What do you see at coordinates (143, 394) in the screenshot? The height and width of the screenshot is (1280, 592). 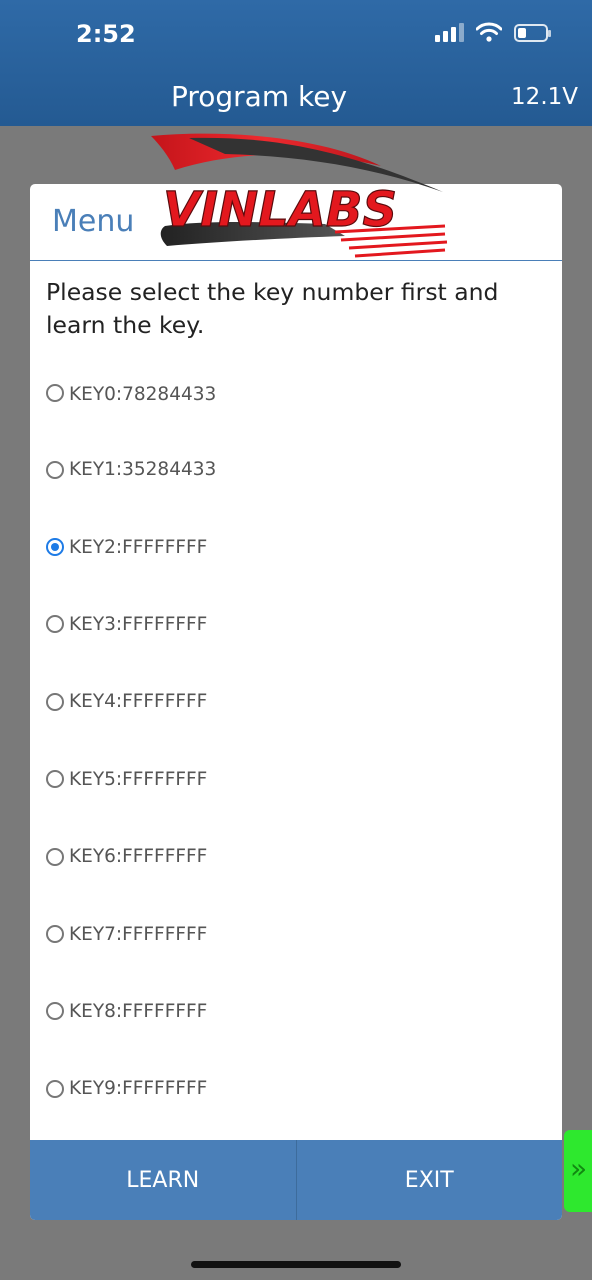 I see `key-option-label: KEY0:78284433` at bounding box center [143, 394].